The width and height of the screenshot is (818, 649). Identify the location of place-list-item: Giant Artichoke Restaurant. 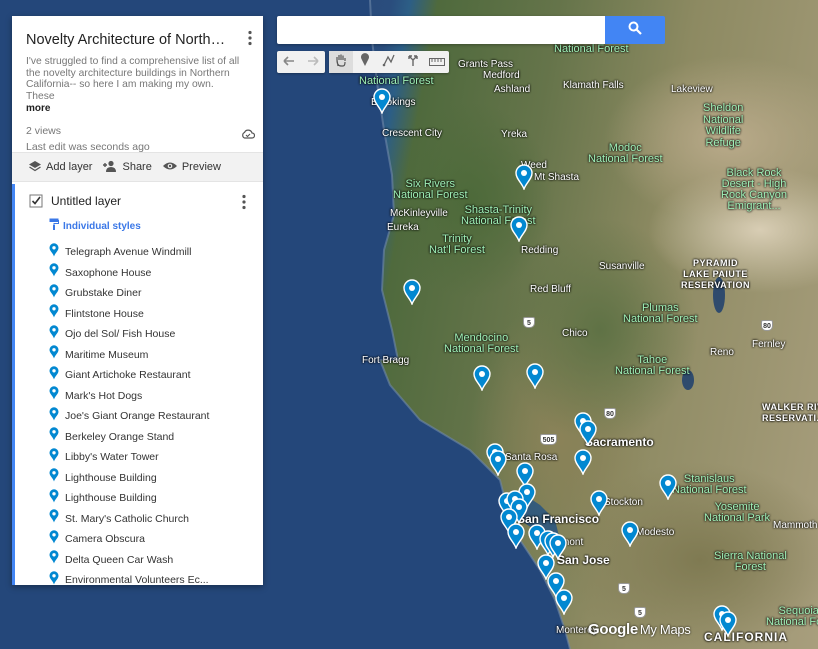
(139, 375).